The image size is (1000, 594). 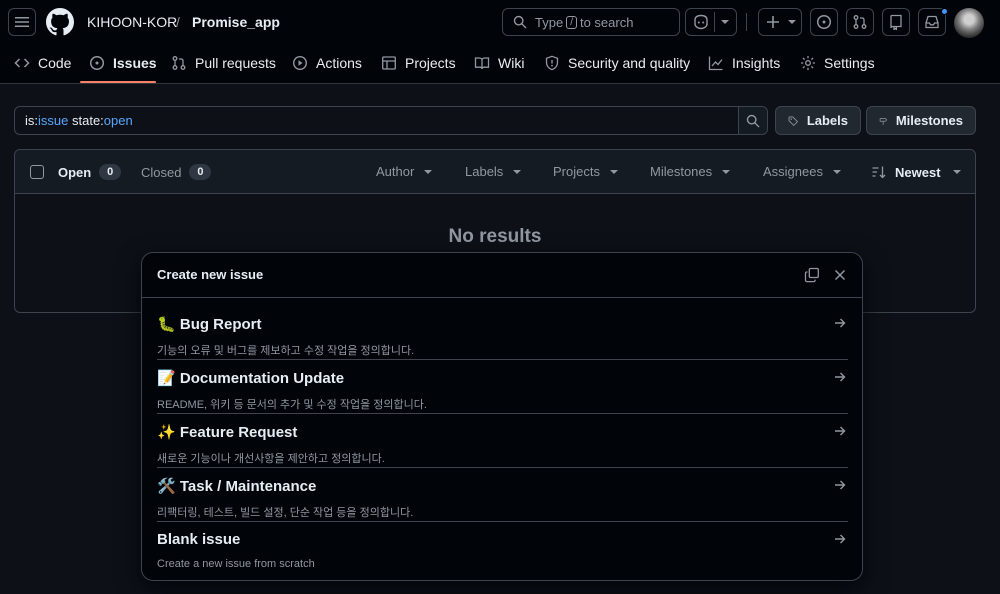 I want to click on filter-key-is: is:, so click(x=31, y=120).